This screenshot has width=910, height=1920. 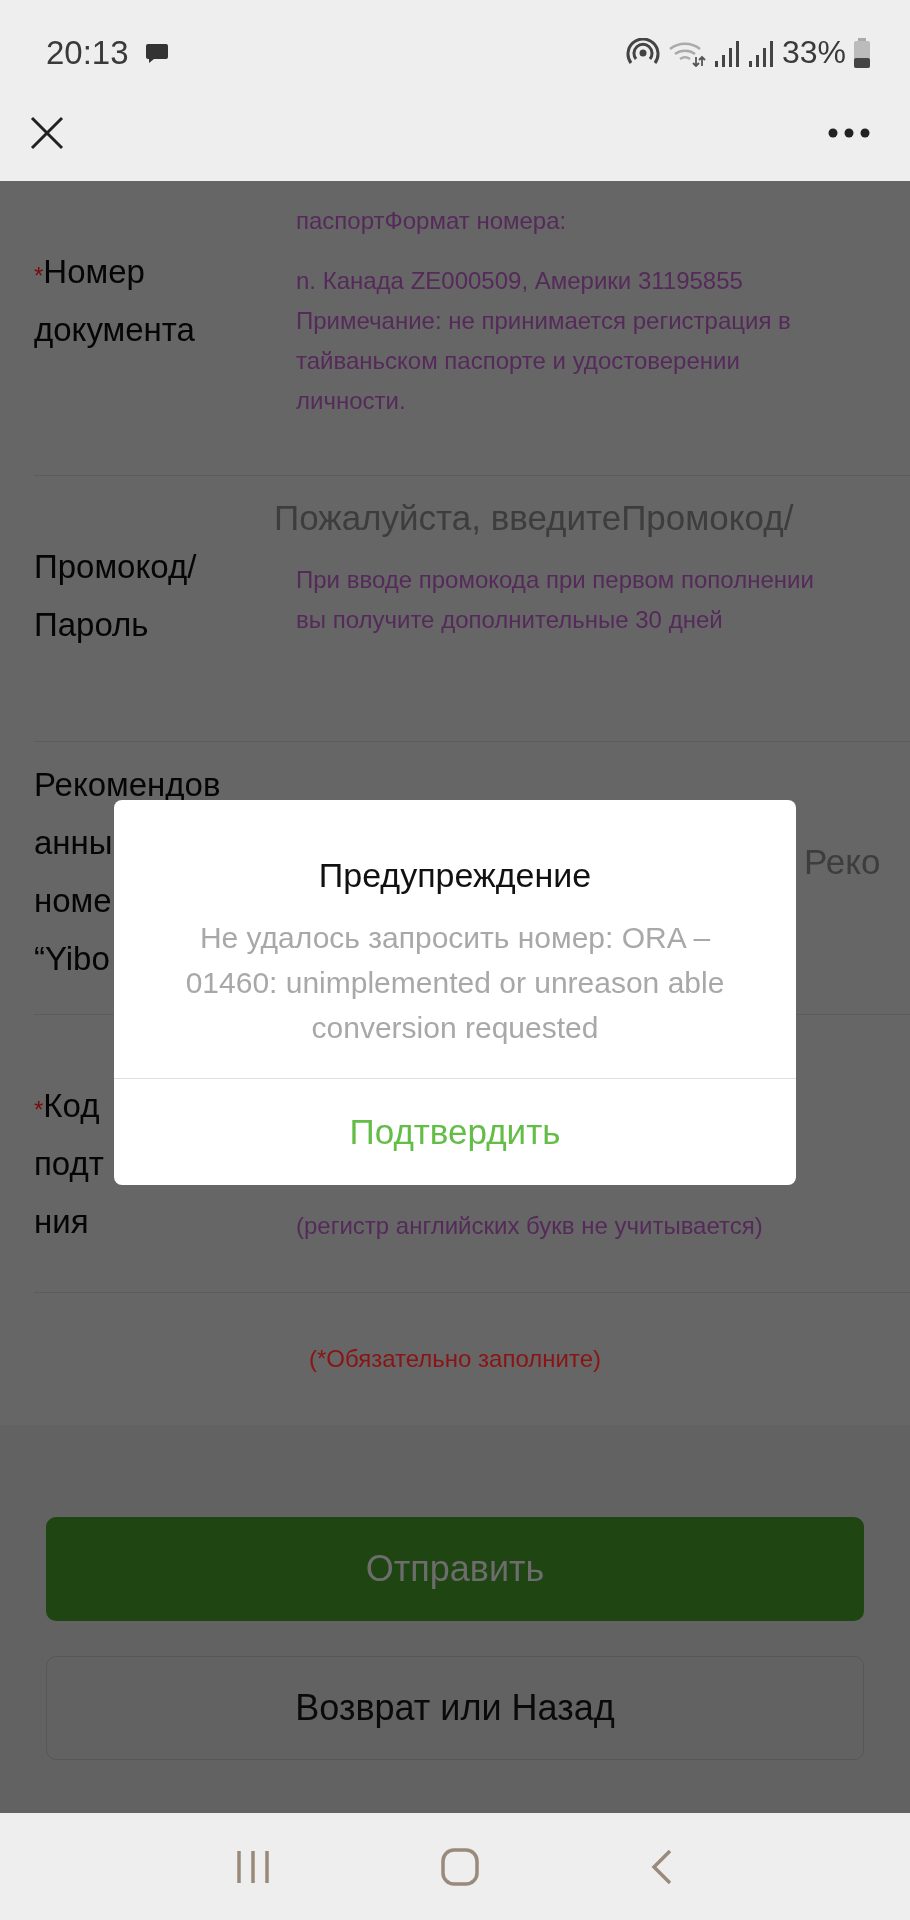 I want to click on message-icon, so click(x=156, y=52).